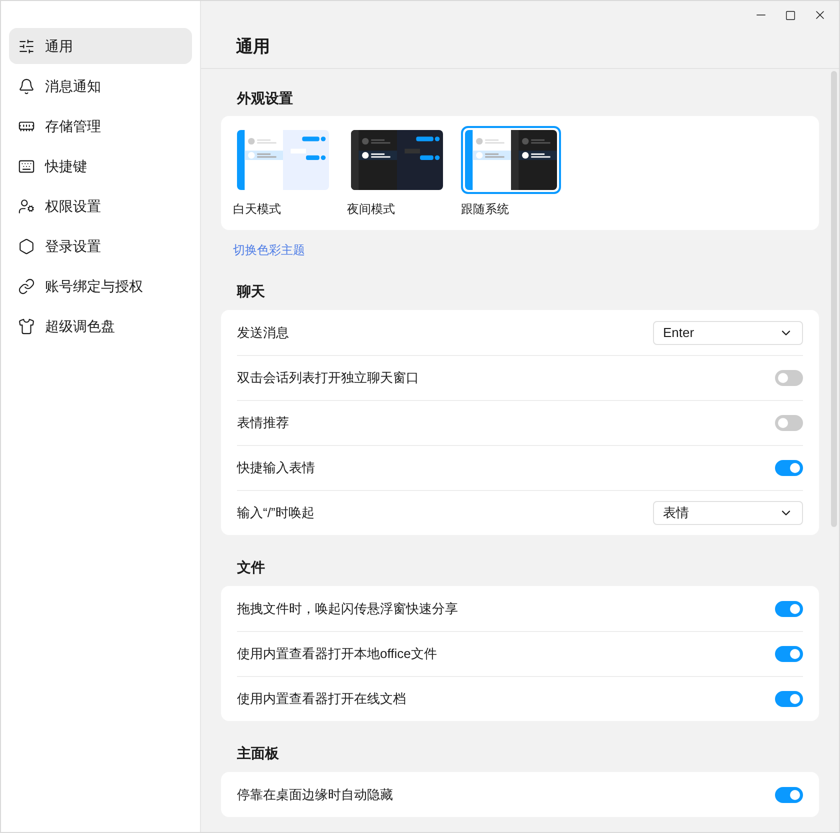 The width and height of the screenshot is (840, 833). I want to click on page-title: 通用, so click(253, 47).